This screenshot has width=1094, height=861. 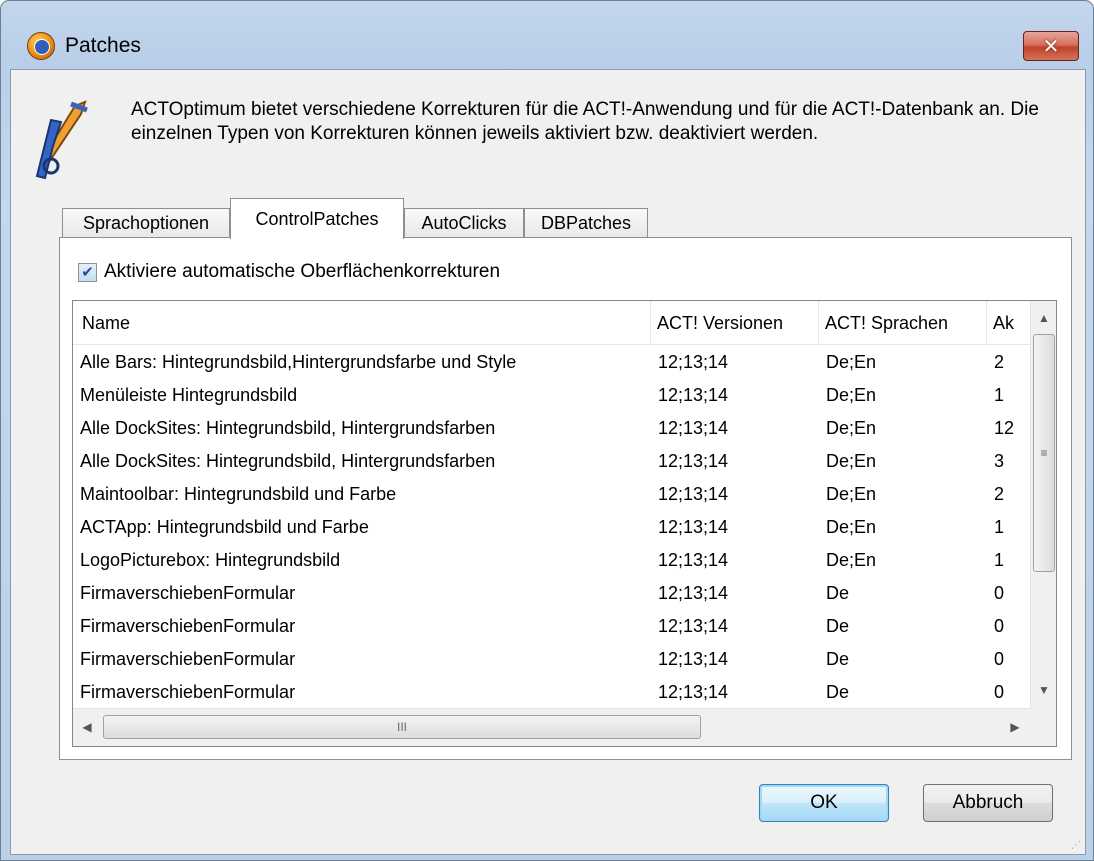 I want to click on scroll-up-arrow-icon: ▲, so click(x=1043, y=318).